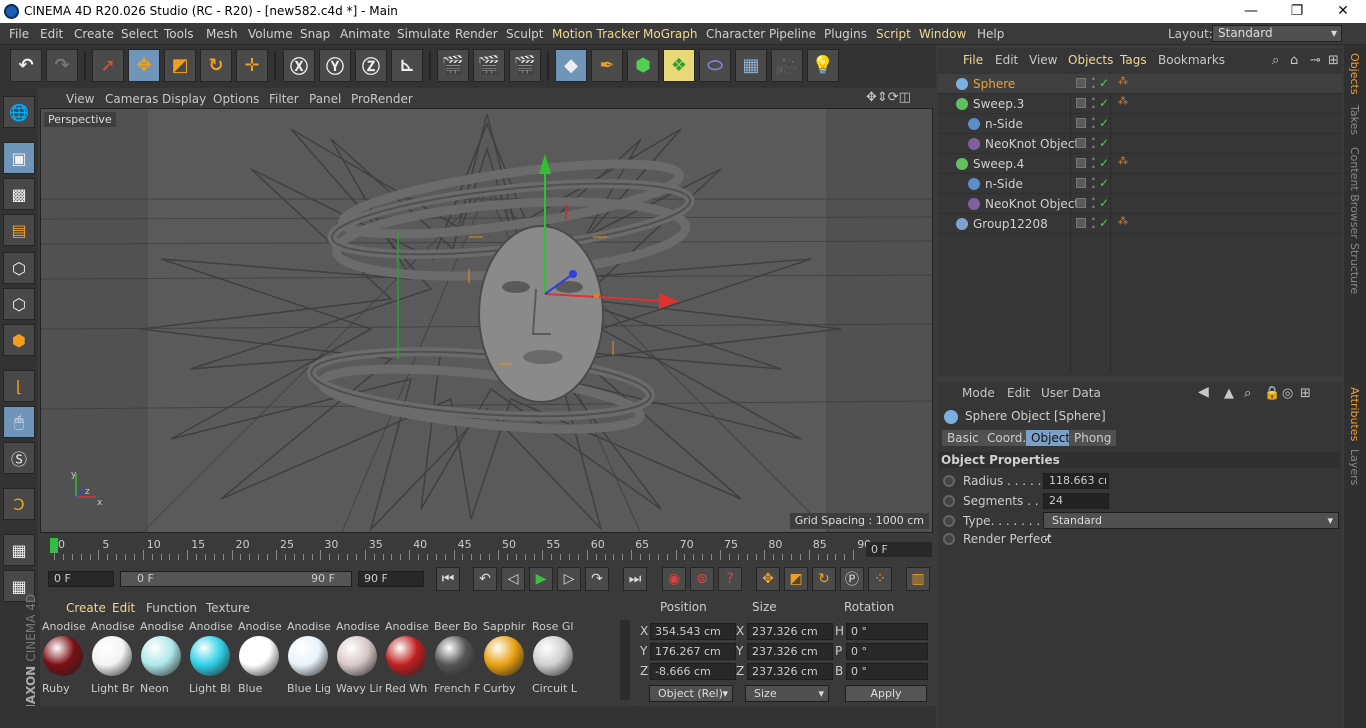 This screenshot has width=1366, height=728. I want to click on viewport-menu-prorender: ProRender, so click(382, 99).